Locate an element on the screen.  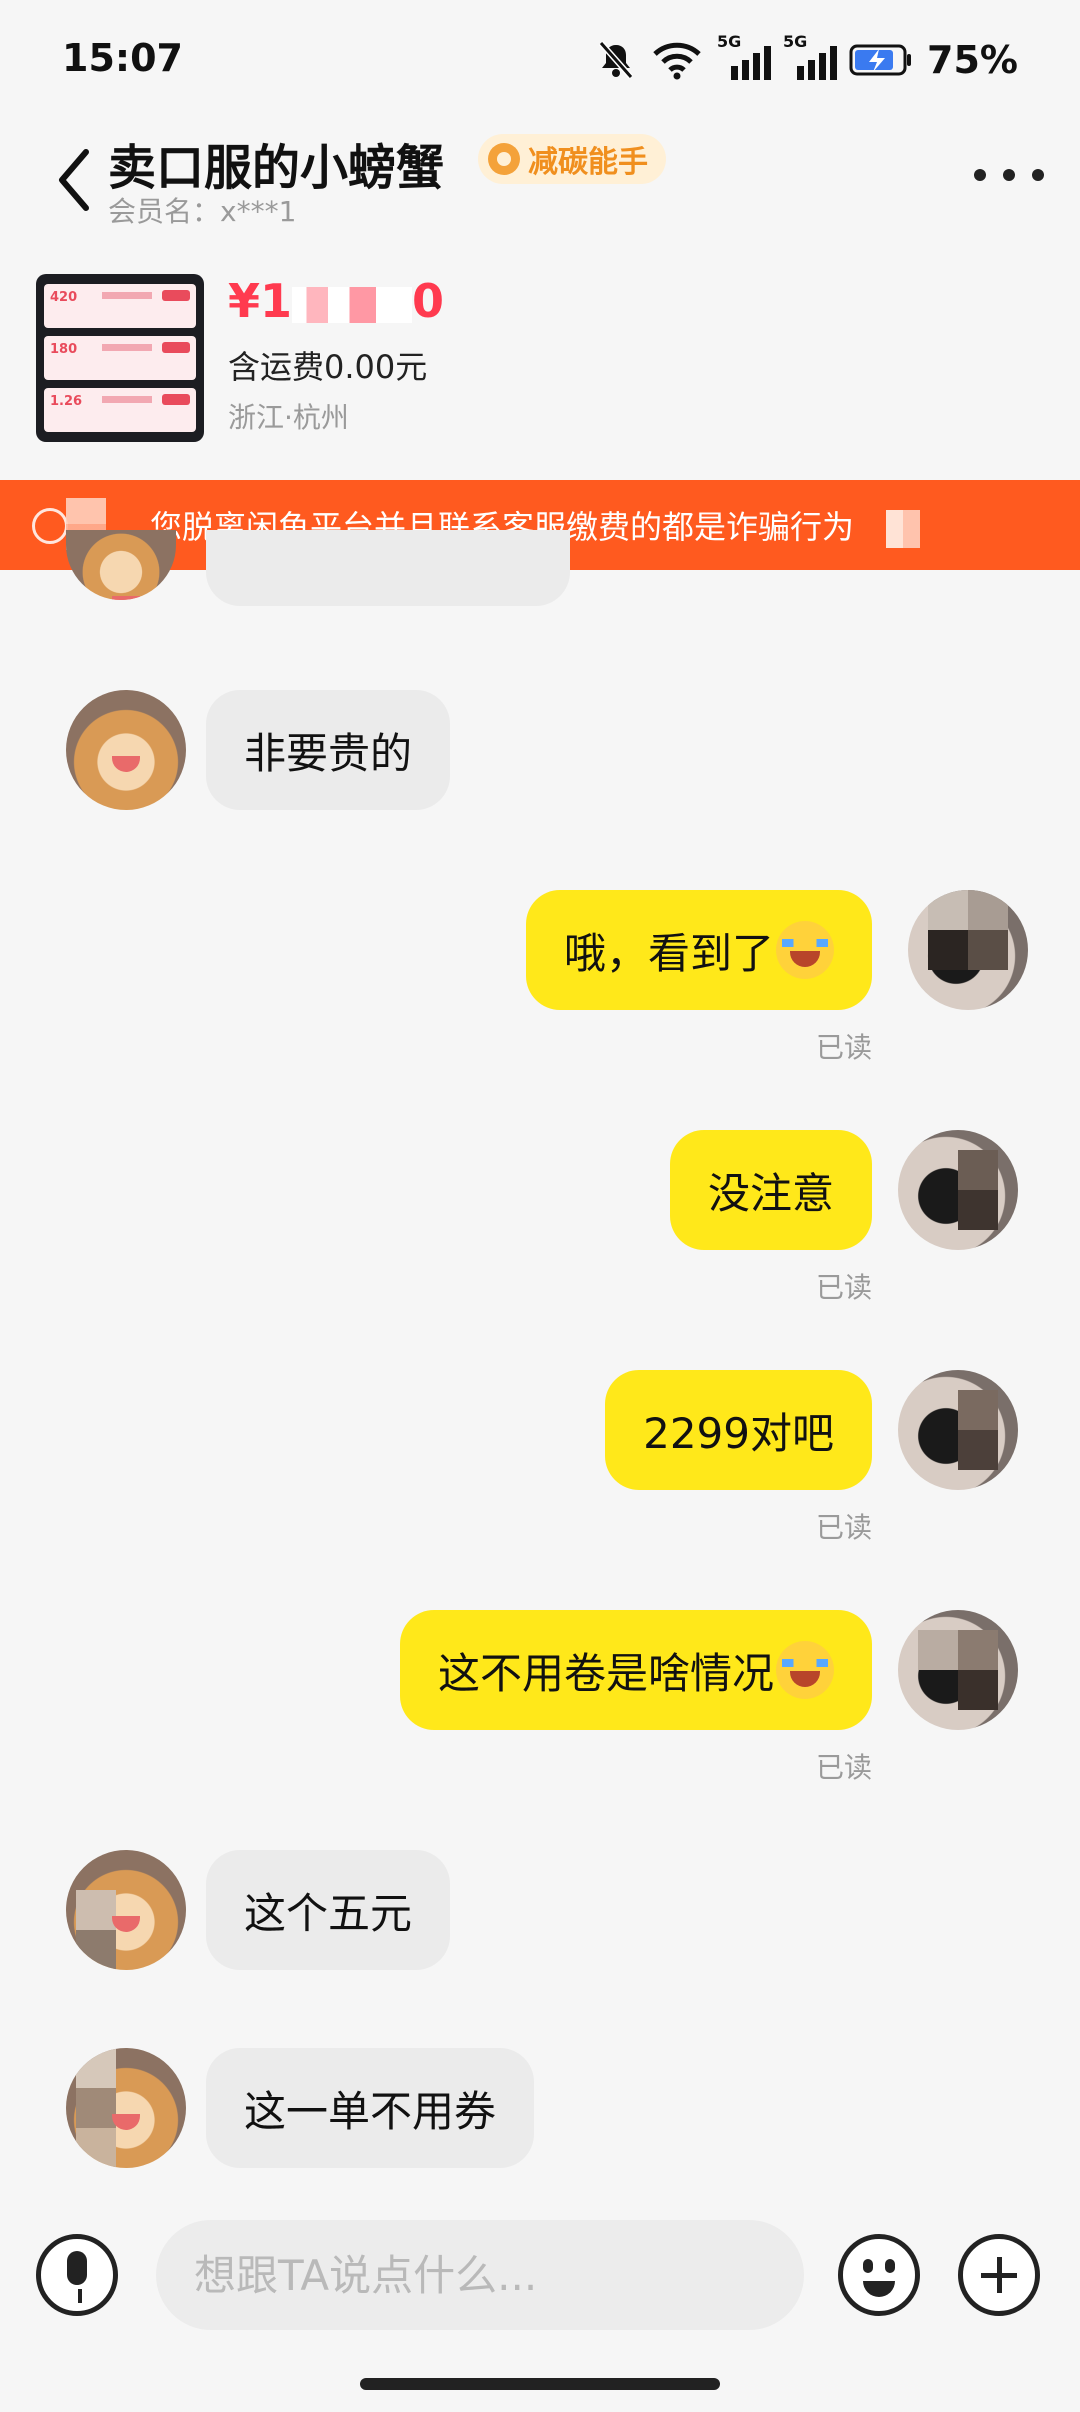
message-bubble: 非要贵的 is located at coordinates (328, 750).